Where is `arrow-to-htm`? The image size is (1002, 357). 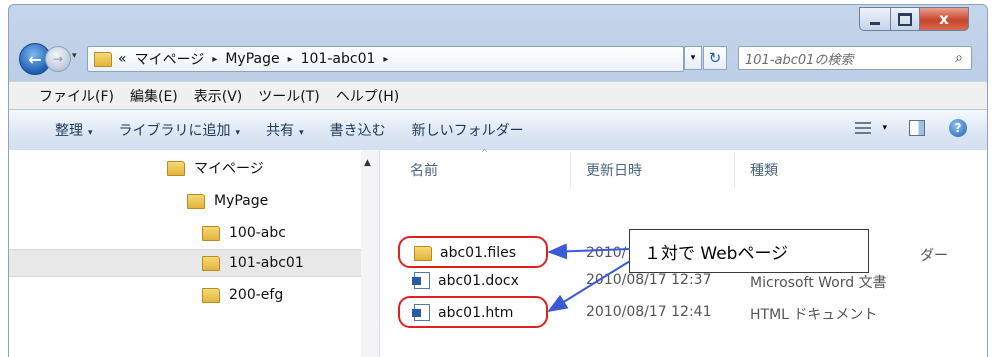
arrow-to-htm is located at coordinates (589, 286).